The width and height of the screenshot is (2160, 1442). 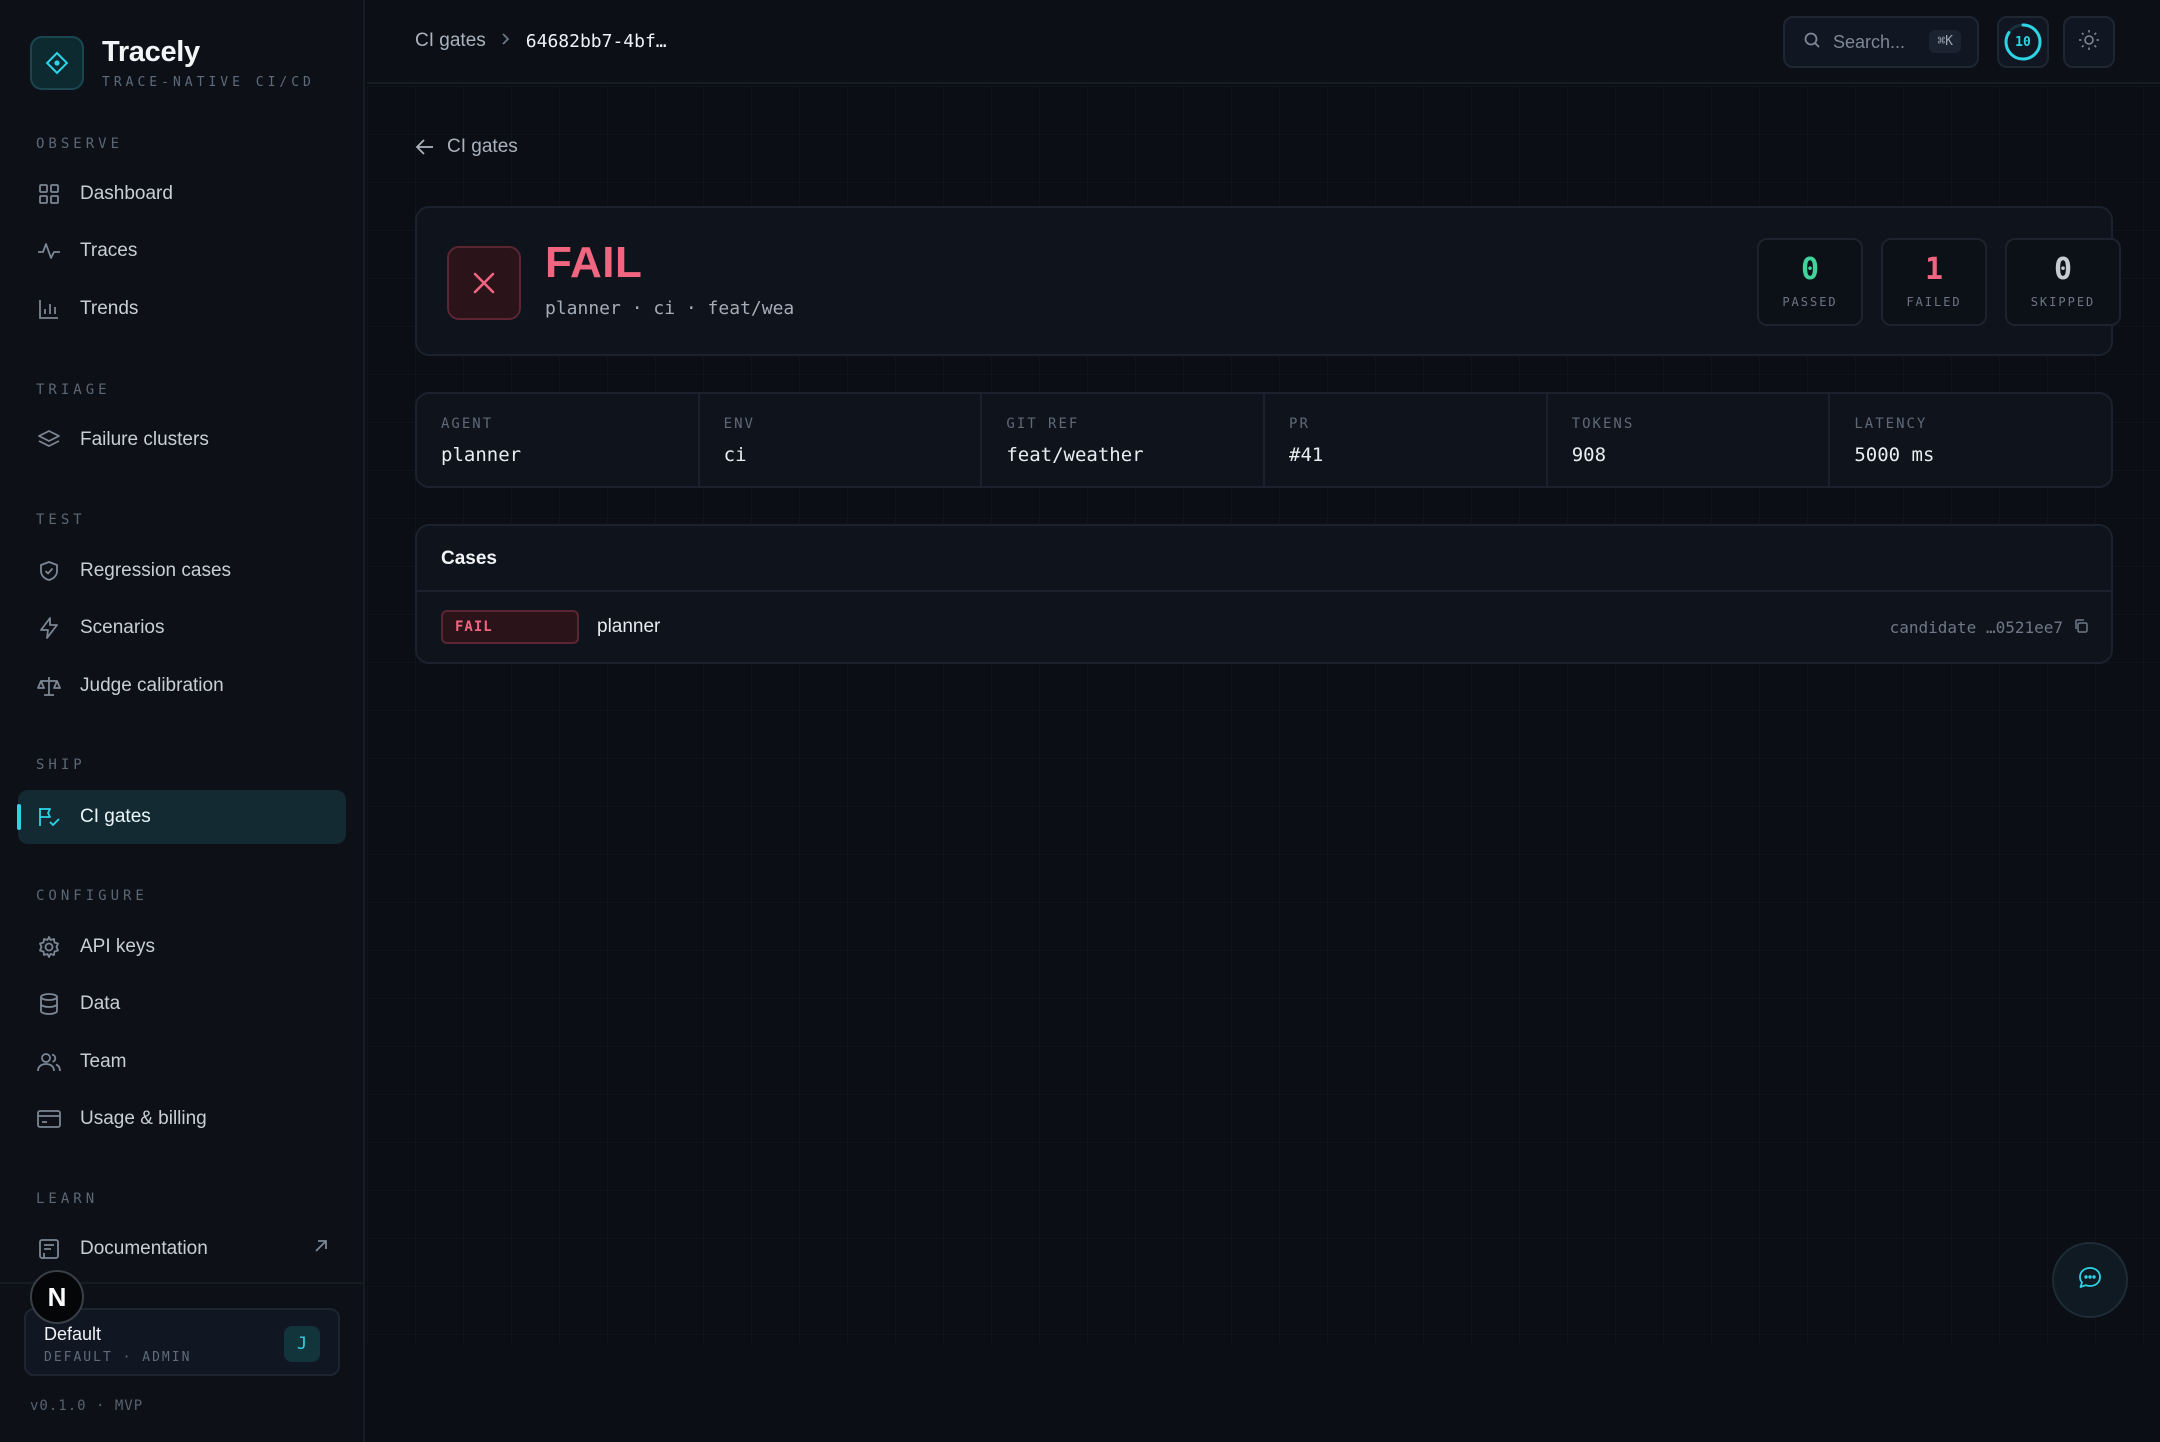 I want to click on sidebar-item-failure-clusters: Failure clusters, so click(x=182, y=440).